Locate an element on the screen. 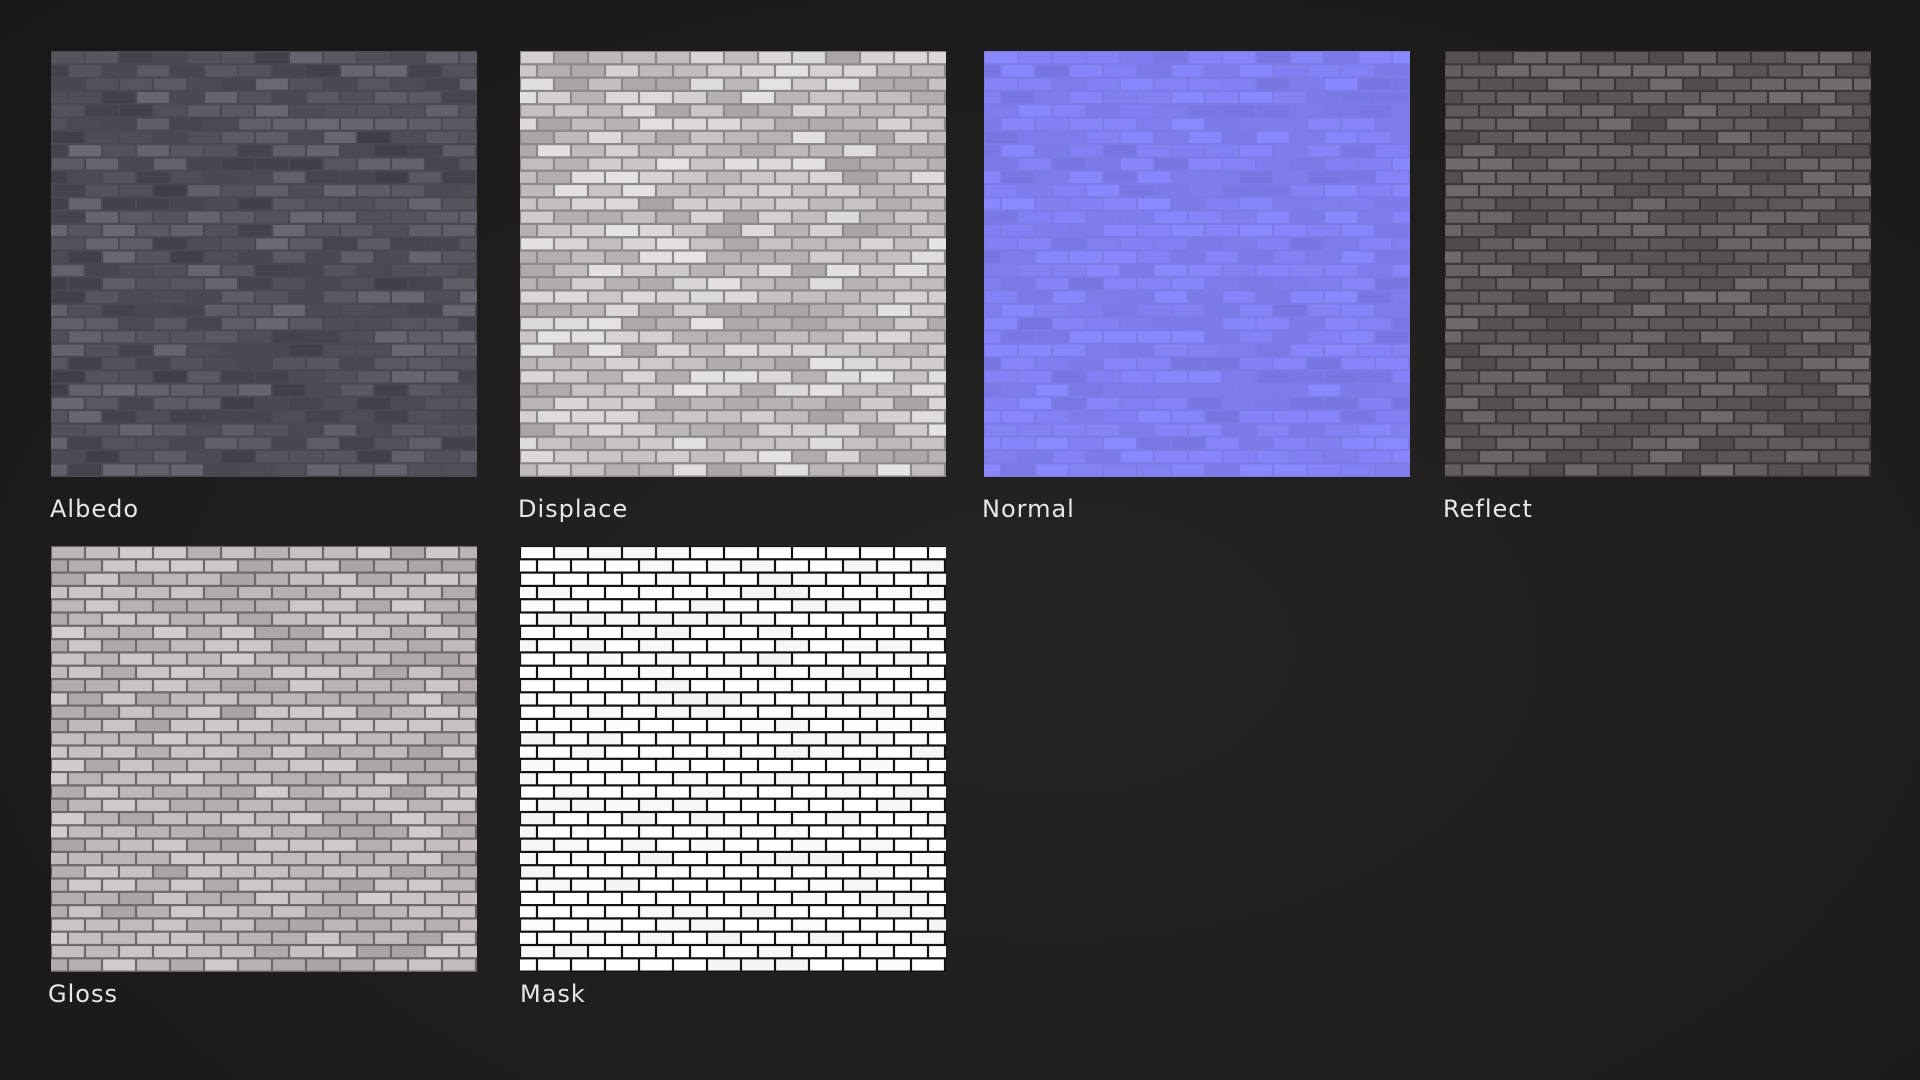 This screenshot has width=1920, height=1080. map-label-mask: Mask is located at coordinates (553, 994).